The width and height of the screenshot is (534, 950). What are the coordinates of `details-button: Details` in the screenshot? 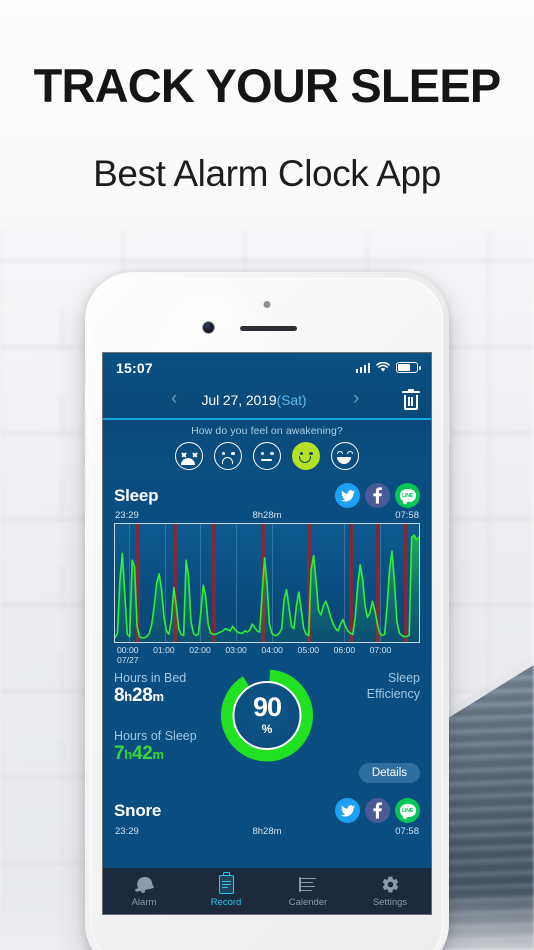 It's located at (389, 773).